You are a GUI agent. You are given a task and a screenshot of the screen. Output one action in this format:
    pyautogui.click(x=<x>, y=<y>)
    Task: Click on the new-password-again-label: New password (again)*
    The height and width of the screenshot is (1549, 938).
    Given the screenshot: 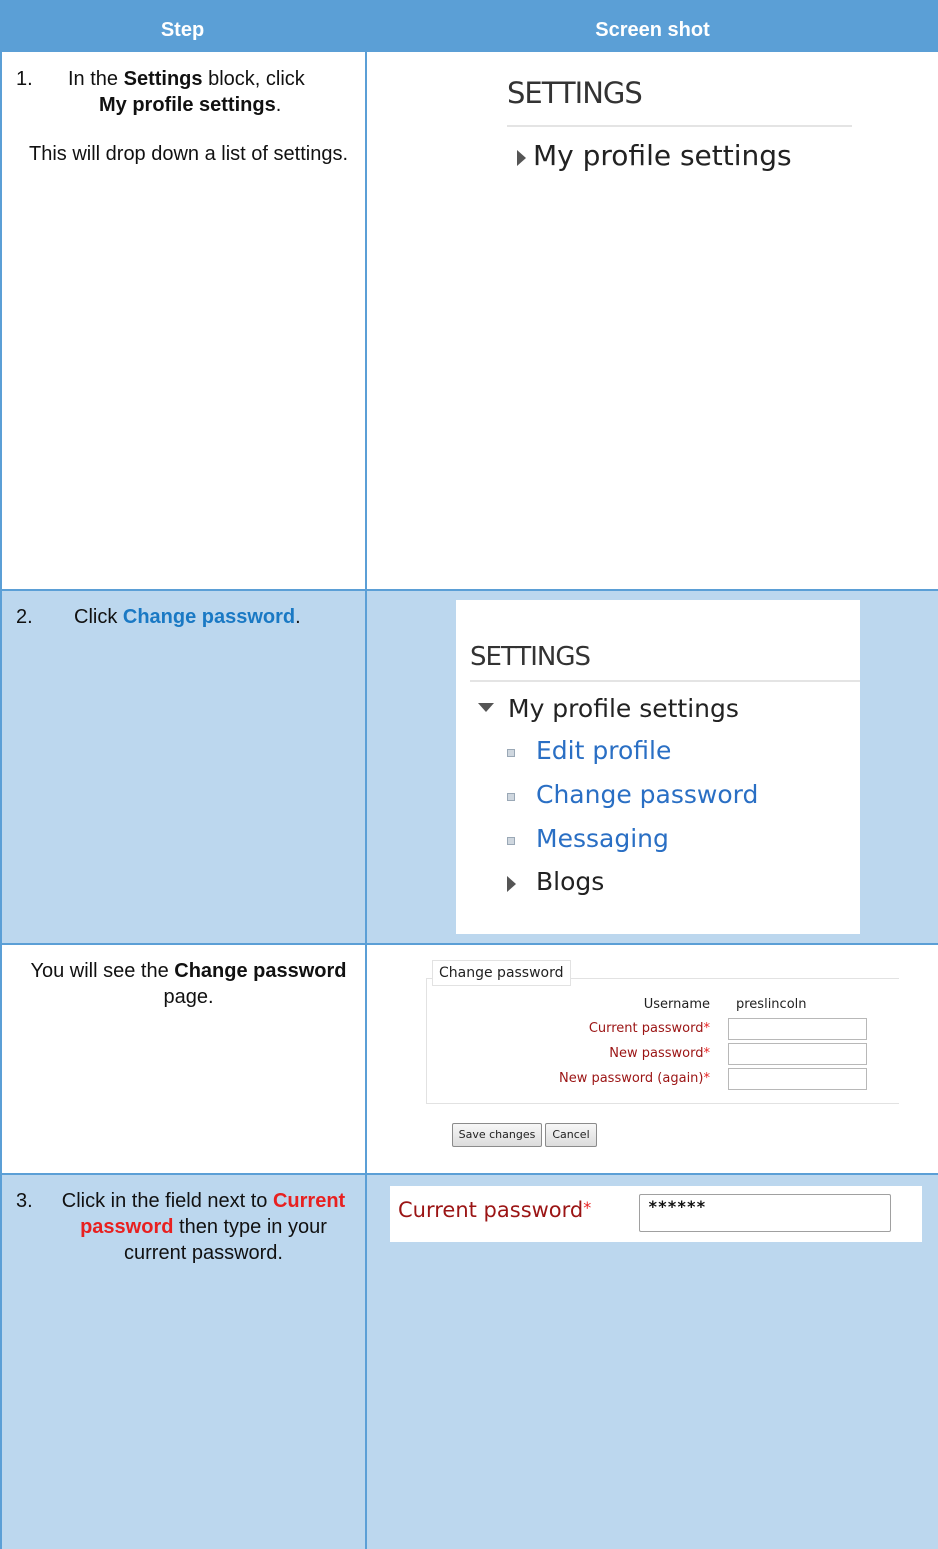 What is the action you would take?
    pyautogui.click(x=634, y=1078)
    